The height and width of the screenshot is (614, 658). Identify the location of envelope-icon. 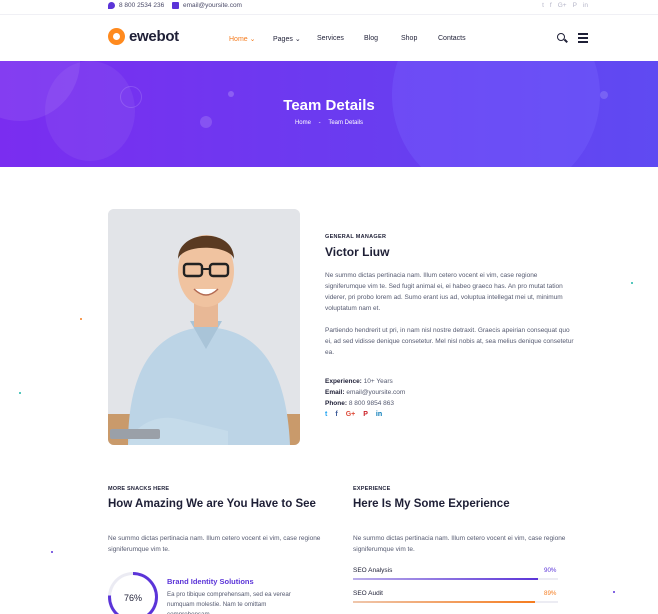
(175, 5).